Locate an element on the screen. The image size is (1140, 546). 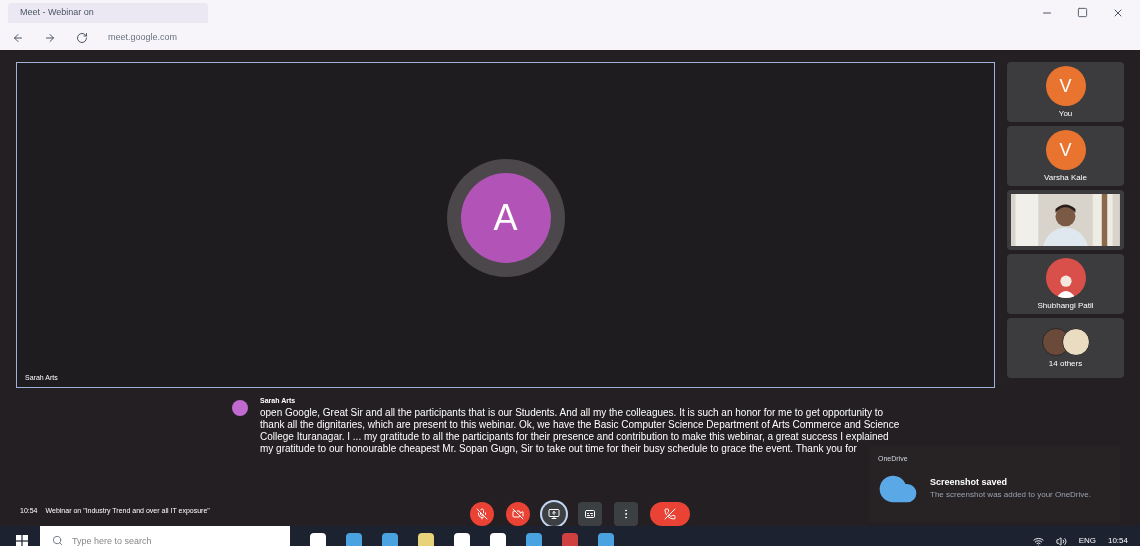
microphone-button is located at coordinates (482, 514).